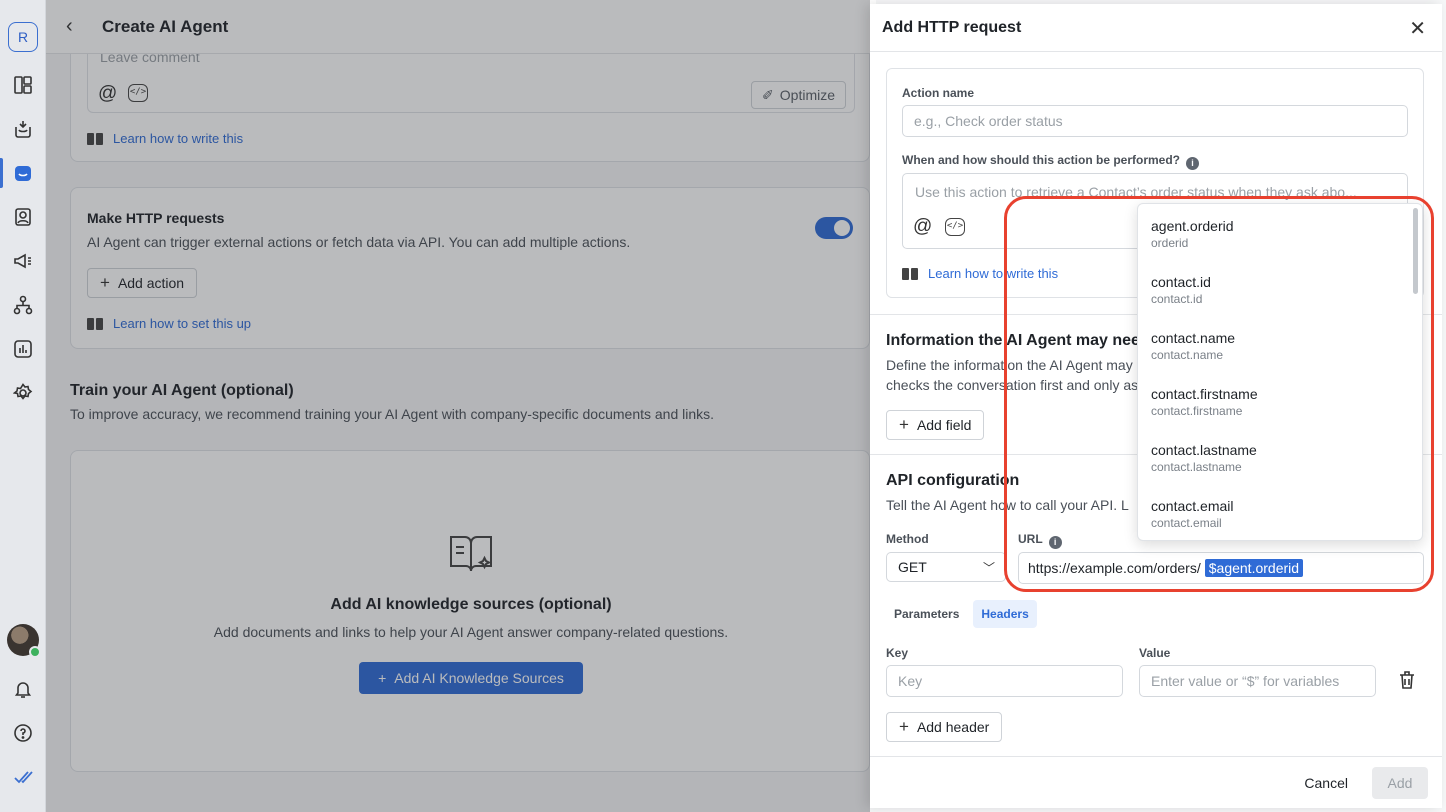 Image resolution: width=1446 pixels, height=812 pixels. I want to click on user-avatar, so click(24, 641).